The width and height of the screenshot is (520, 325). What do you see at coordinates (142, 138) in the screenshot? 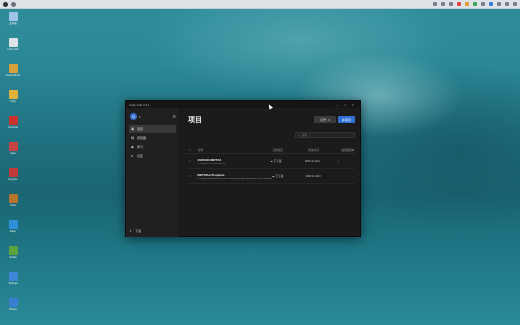
I see `sidebar-item-label: 安装器` at bounding box center [142, 138].